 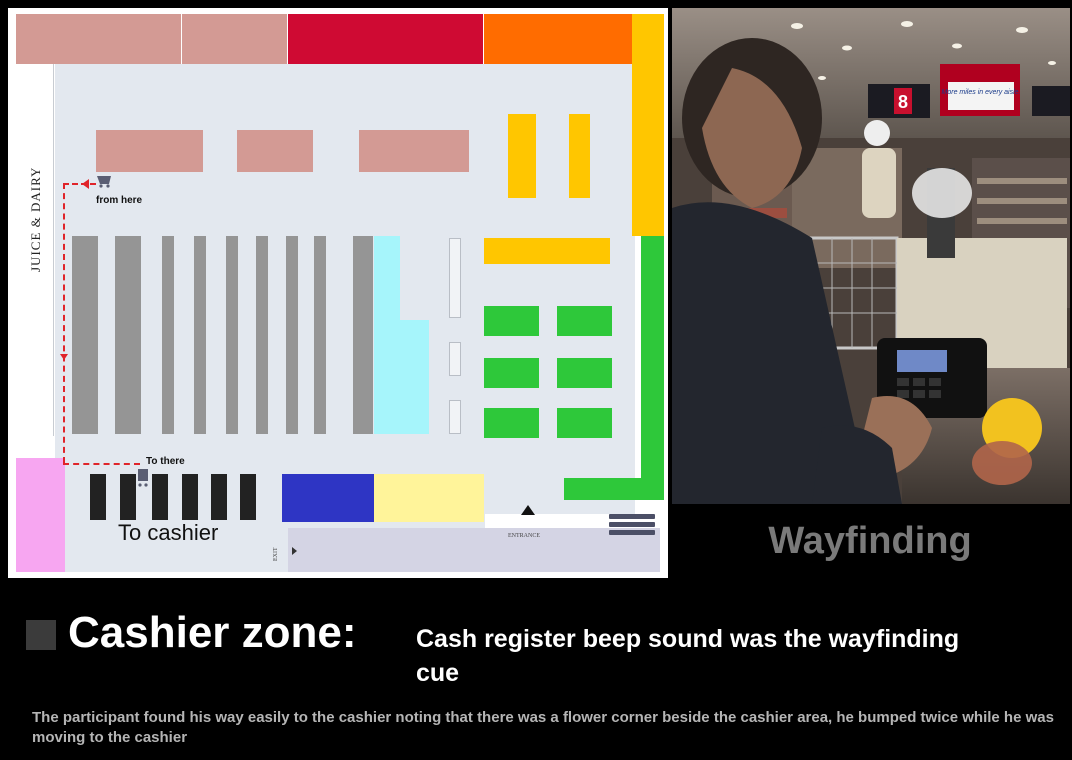 What do you see at coordinates (558, 39) in the screenshot?
I see `top-dept-orange` at bounding box center [558, 39].